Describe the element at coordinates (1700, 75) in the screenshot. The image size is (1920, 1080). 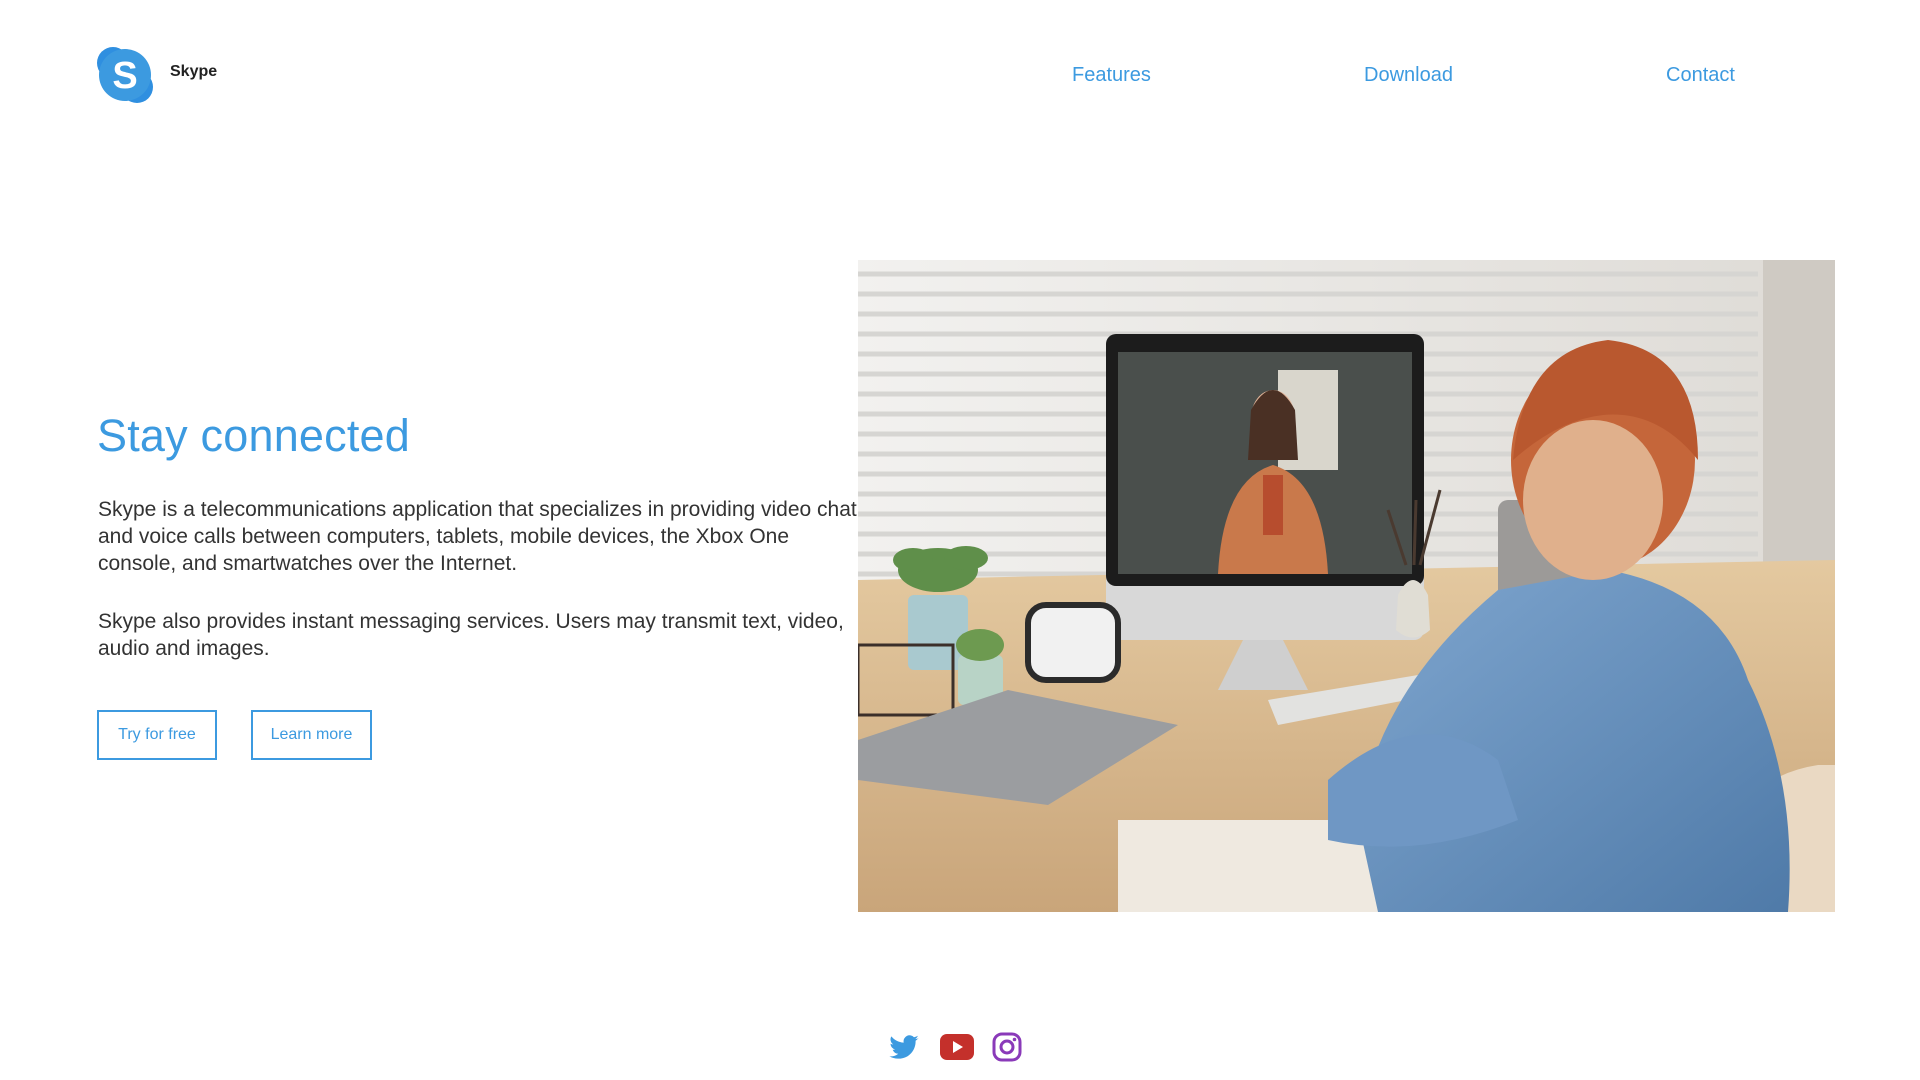
I see `nav-contact: Contact` at that location.